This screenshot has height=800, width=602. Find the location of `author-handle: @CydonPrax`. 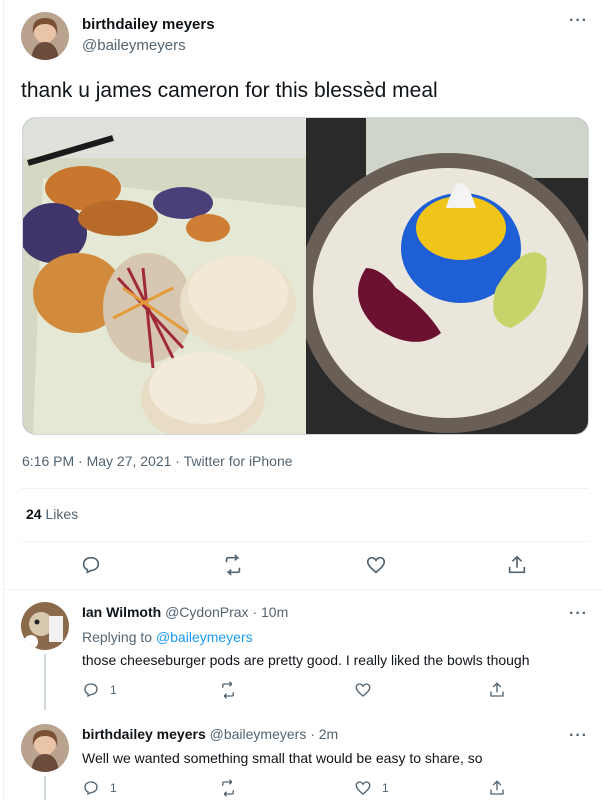

author-handle: @CydonPrax is located at coordinates (206, 612).